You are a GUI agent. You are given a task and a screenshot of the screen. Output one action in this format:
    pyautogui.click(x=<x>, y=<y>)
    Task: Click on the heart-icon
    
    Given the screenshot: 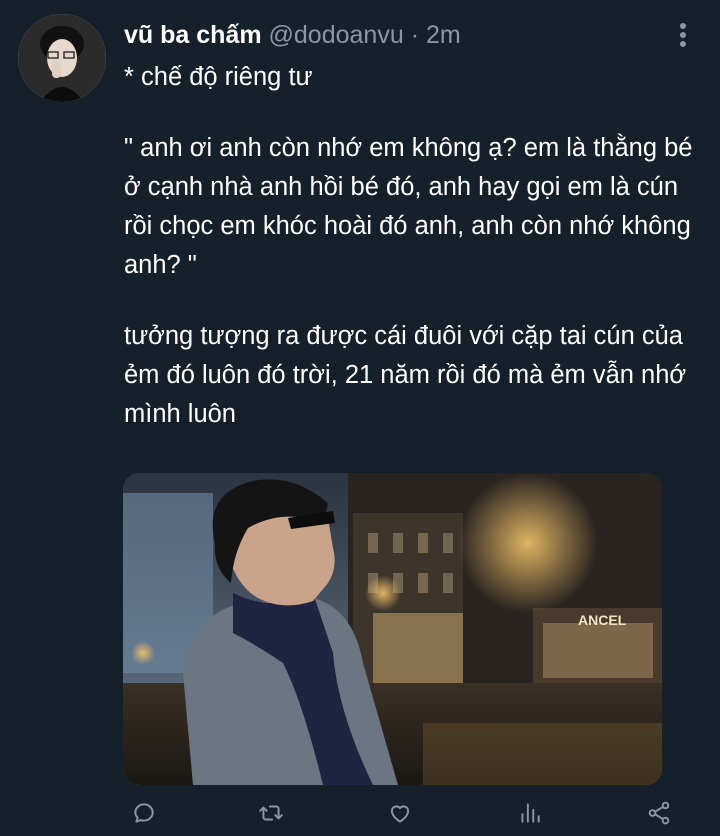 What is the action you would take?
    pyautogui.click(x=400, y=814)
    